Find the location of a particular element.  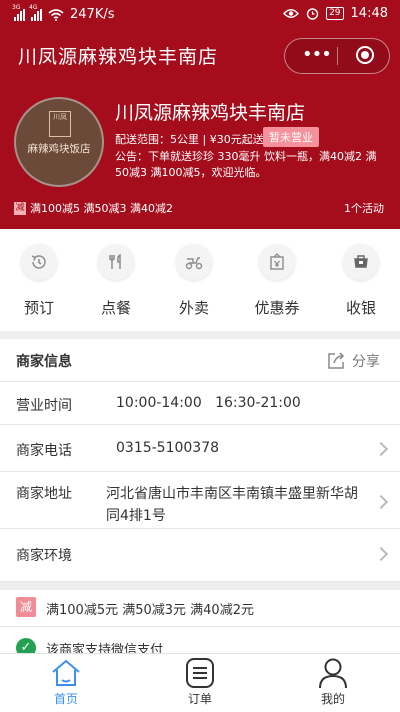

wechat-pay-row: ✓ 该商家支持微信支付 is located at coordinates (200, 640).